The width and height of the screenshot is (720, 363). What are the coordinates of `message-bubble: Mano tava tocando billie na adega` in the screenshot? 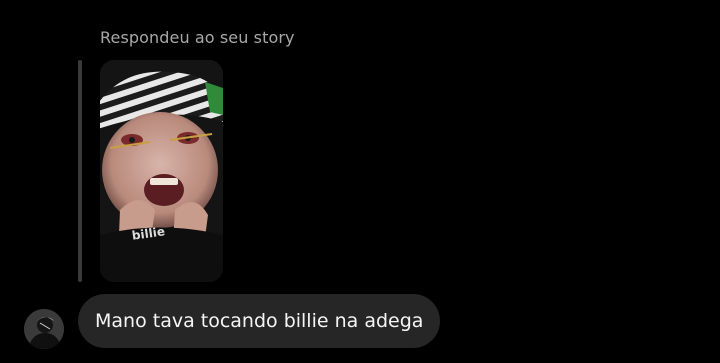 It's located at (259, 321).